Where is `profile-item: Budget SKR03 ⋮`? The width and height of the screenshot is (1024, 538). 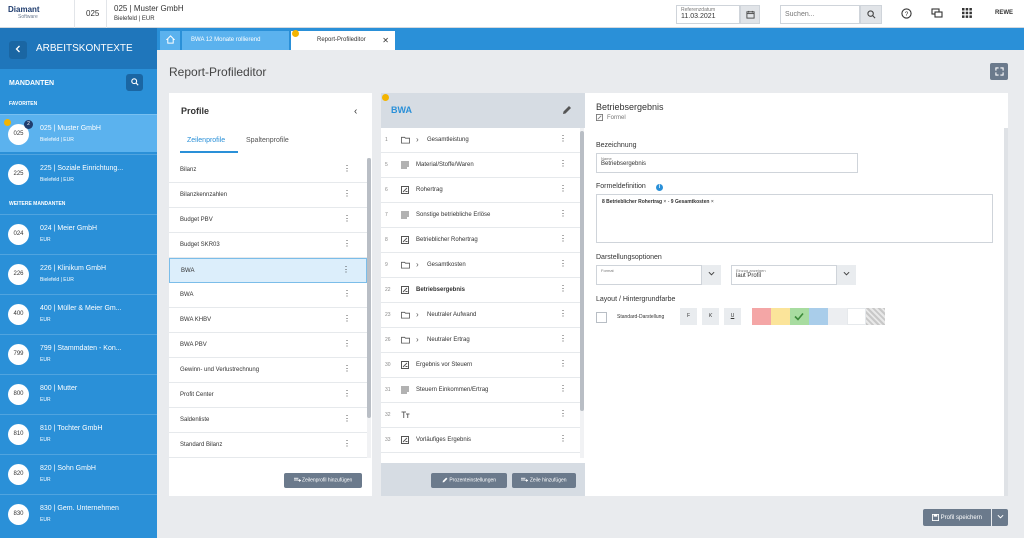
profile-item: Budget SKR03 ⋮ is located at coordinates (268, 245).